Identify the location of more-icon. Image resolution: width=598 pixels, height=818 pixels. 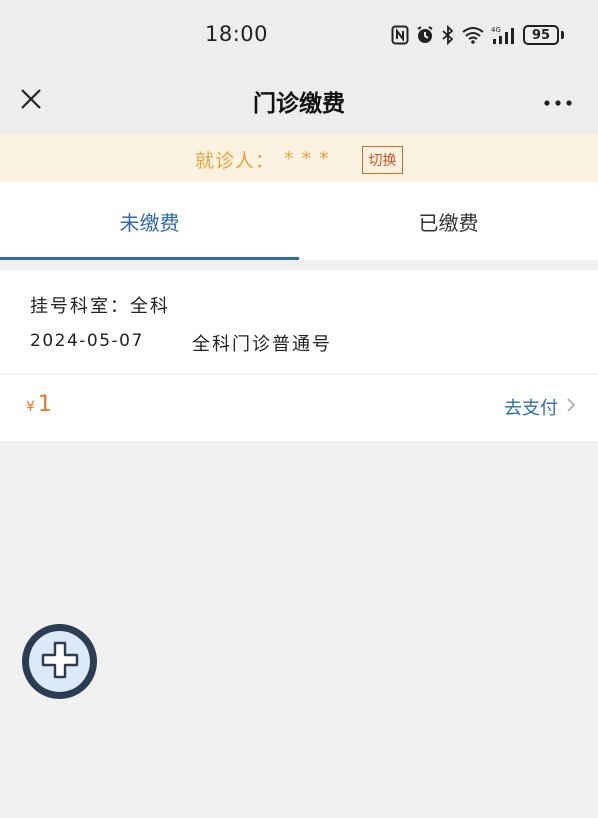
(558, 101).